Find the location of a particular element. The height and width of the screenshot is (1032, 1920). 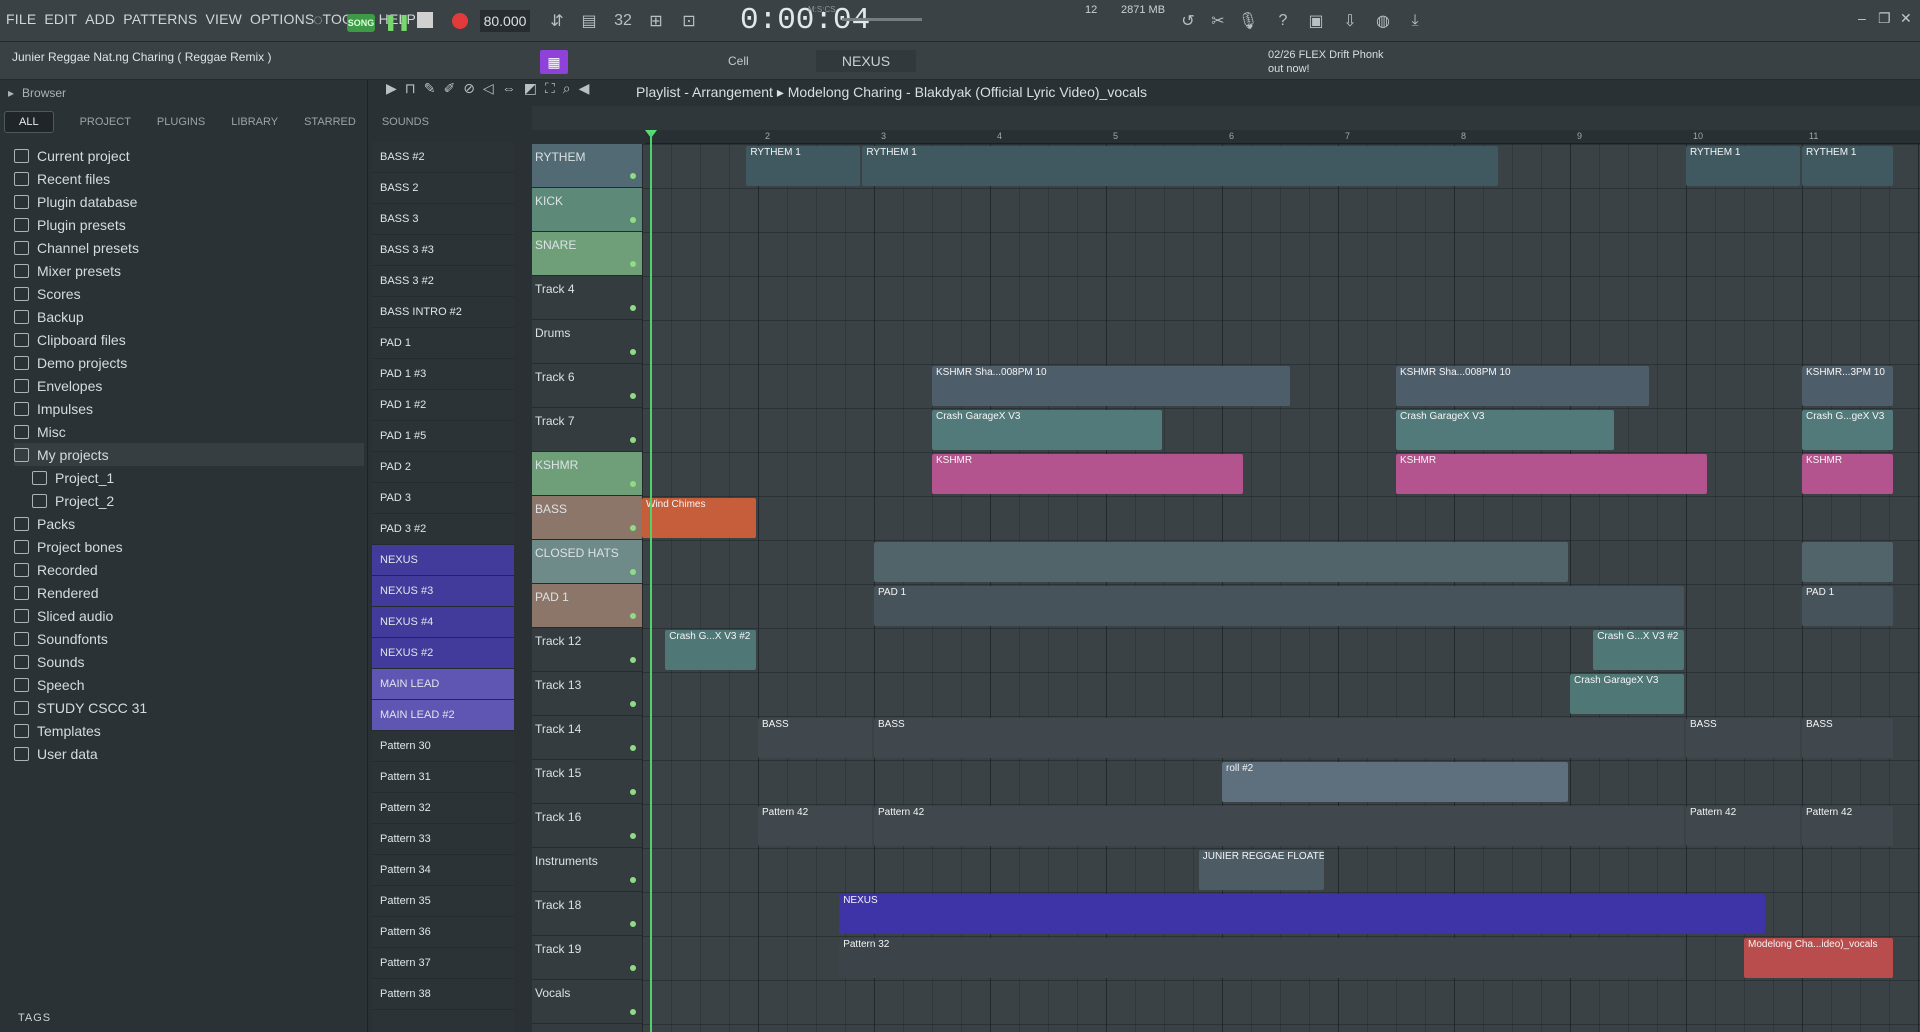

browser-item-study-cscc-31: STUDY CSCC 31 is located at coordinates (189, 707).